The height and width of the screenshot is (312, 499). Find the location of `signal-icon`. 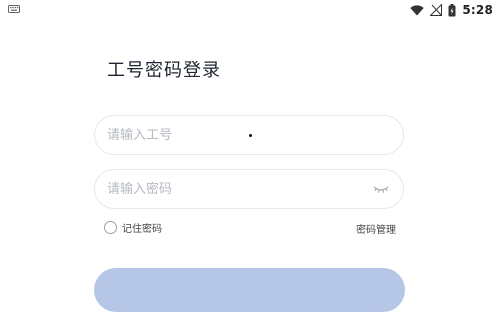

signal-icon is located at coordinates (436, 10).